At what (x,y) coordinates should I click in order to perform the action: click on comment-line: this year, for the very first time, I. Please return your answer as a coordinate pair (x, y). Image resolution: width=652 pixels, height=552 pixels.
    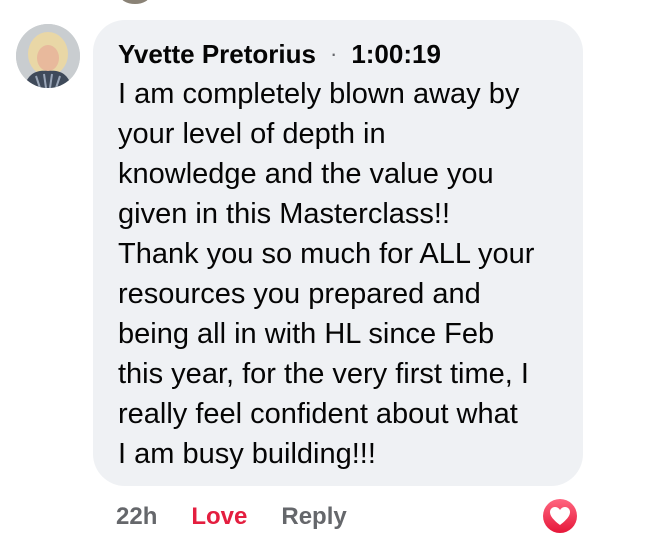
    Looking at the image, I should click on (323, 374).